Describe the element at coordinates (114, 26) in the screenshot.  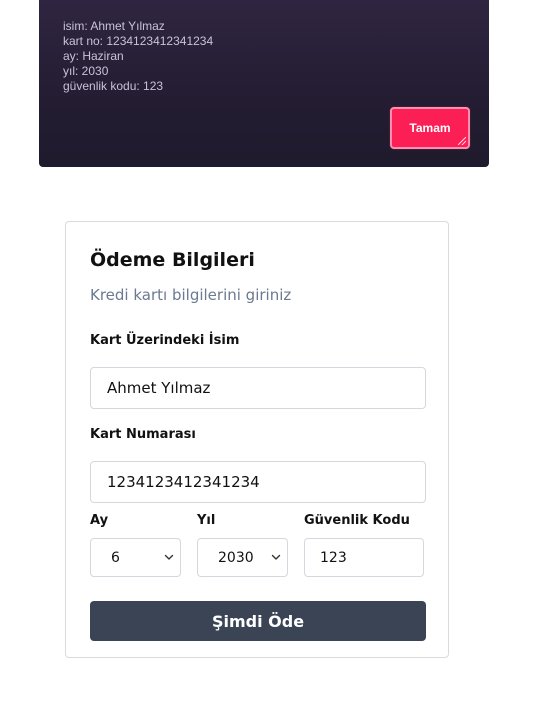
I see `alert-line-name: isim: Ahmet Yılmaz` at that location.